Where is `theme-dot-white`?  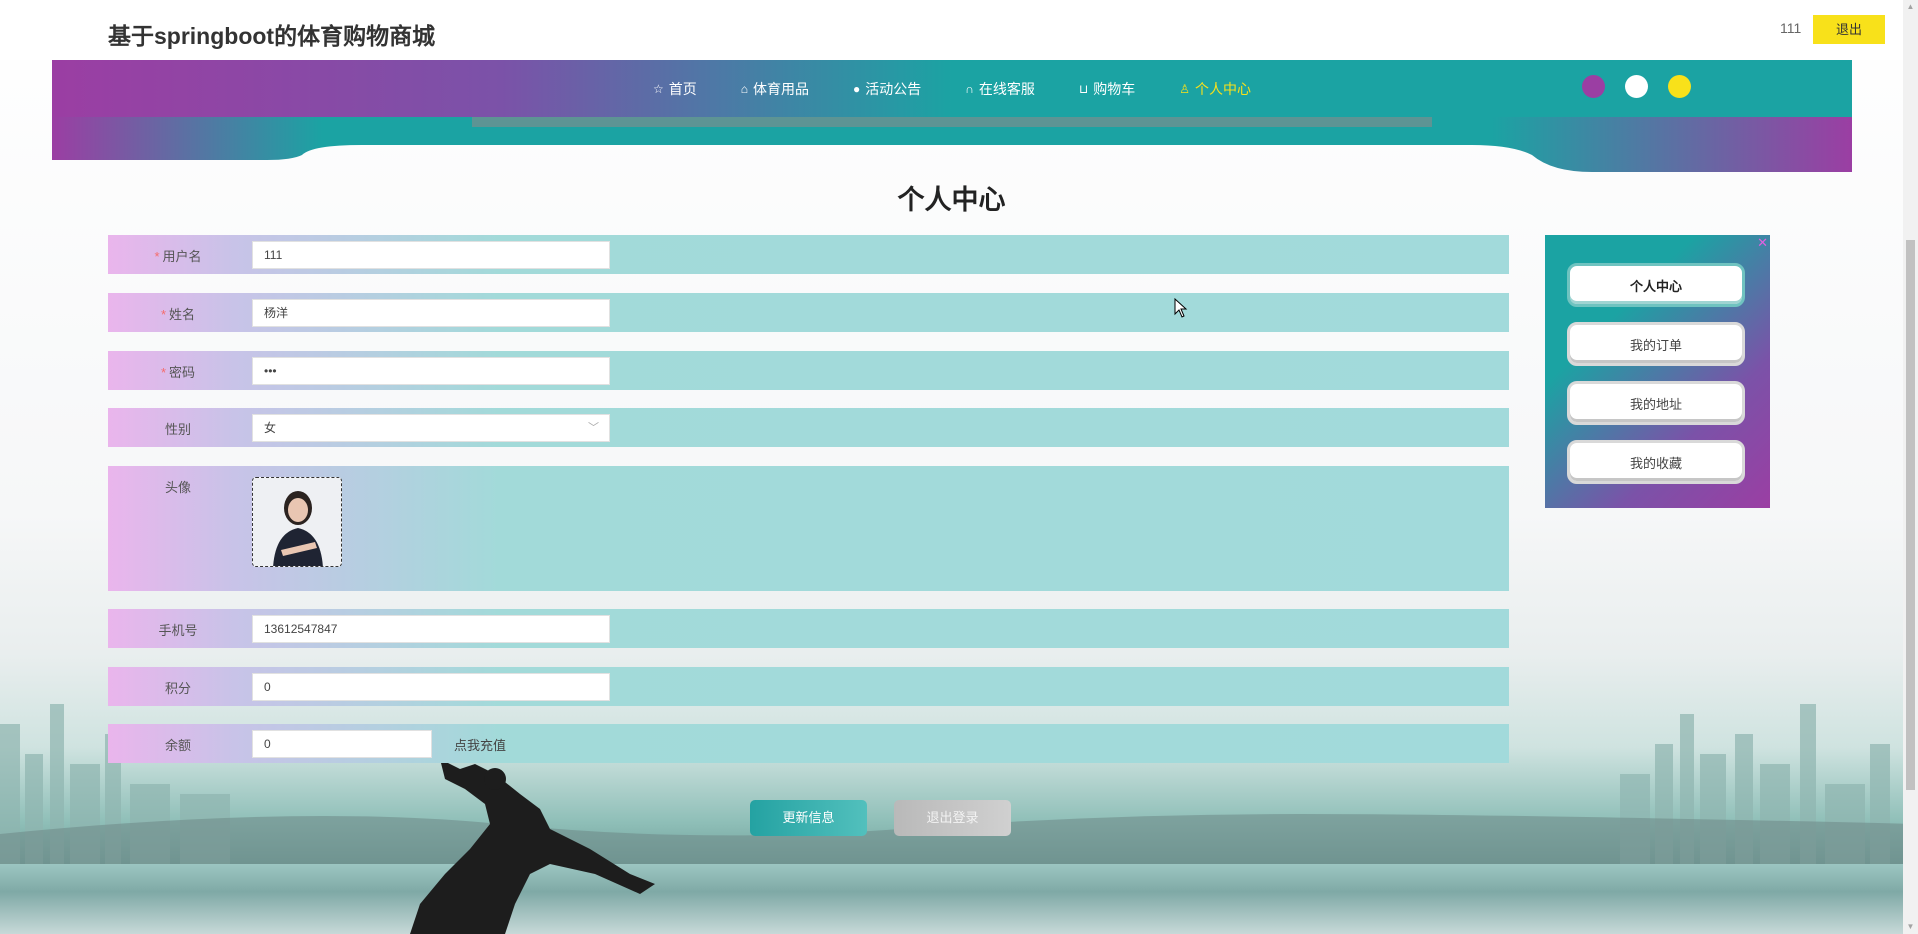
theme-dot-white is located at coordinates (1636, 86).